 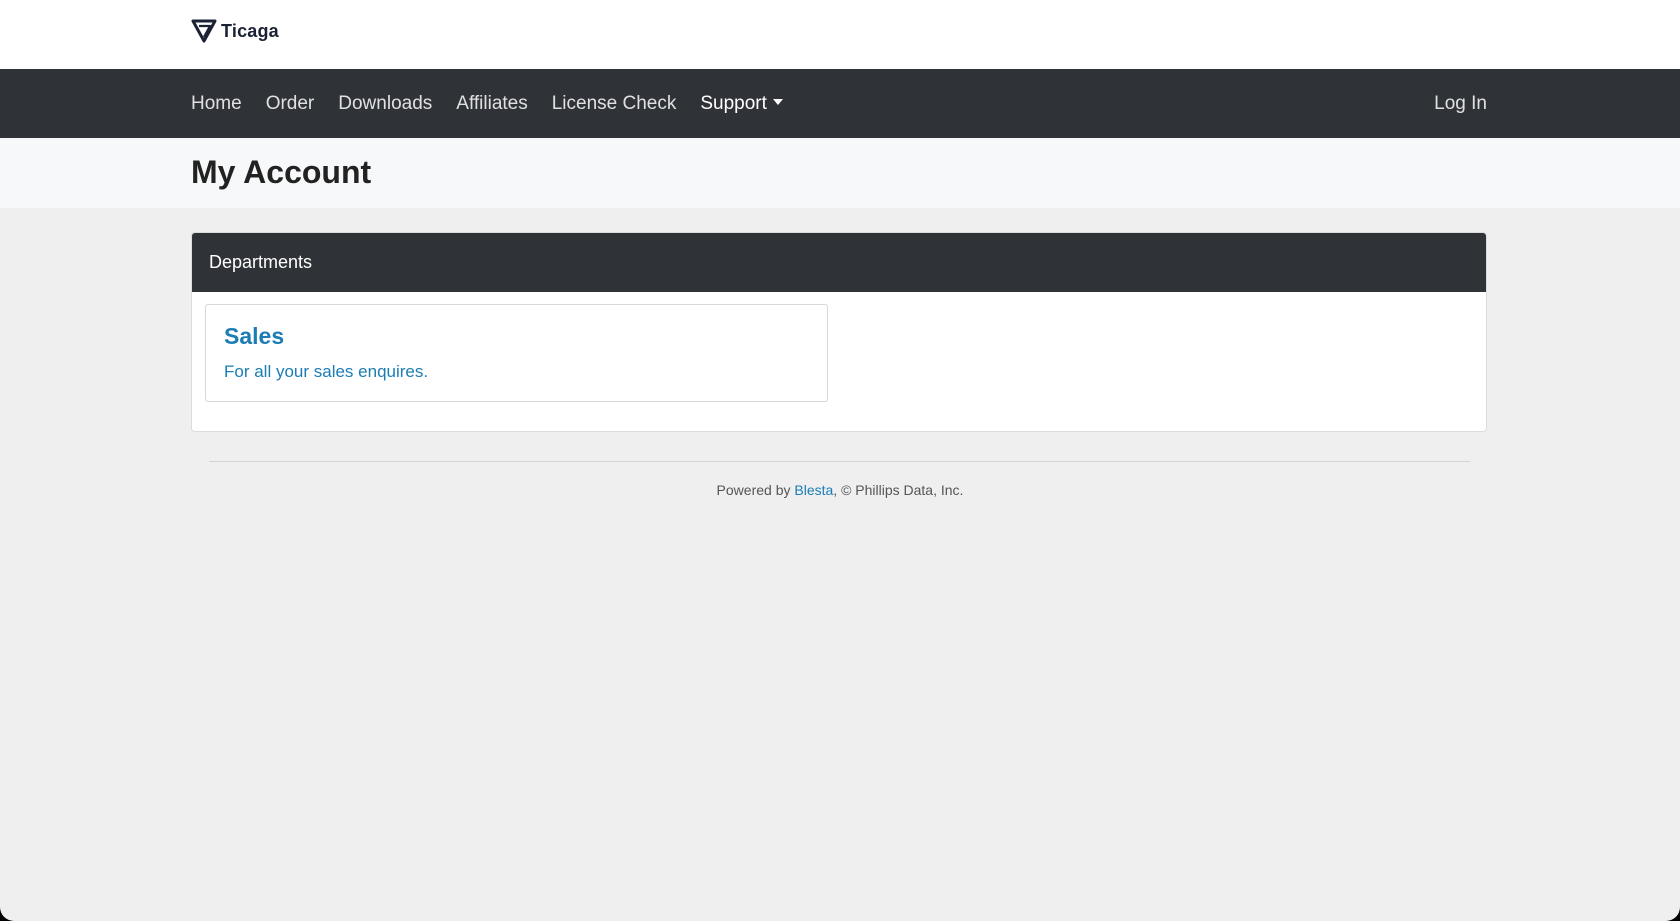 I want to click on nav-right: Log In, so click(x=1460, y=103).